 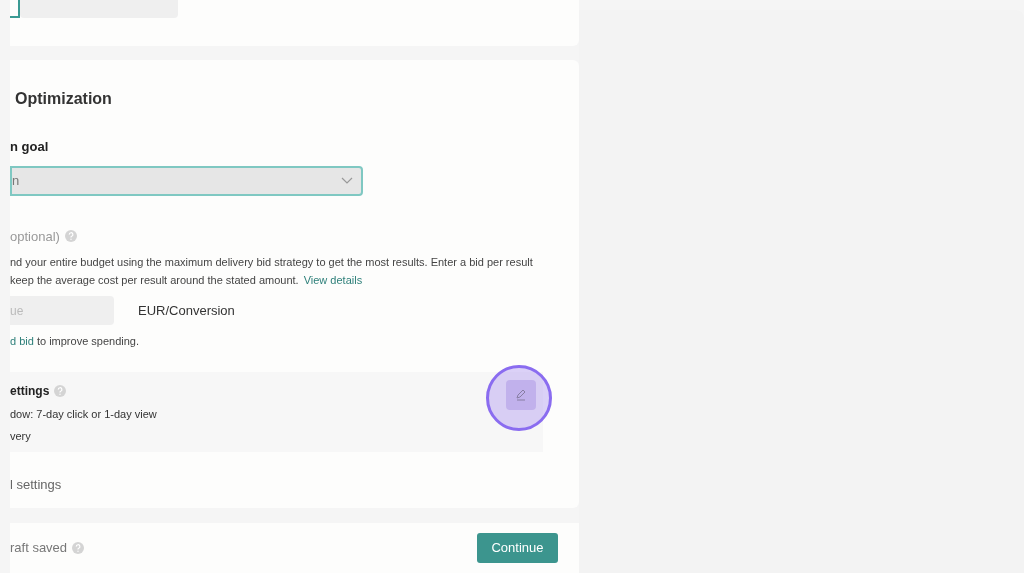 What do you see at coordinates (87, 341) in the screenshot?
I see `hint-text: to improve spending.` at bounding box center [87, 341].